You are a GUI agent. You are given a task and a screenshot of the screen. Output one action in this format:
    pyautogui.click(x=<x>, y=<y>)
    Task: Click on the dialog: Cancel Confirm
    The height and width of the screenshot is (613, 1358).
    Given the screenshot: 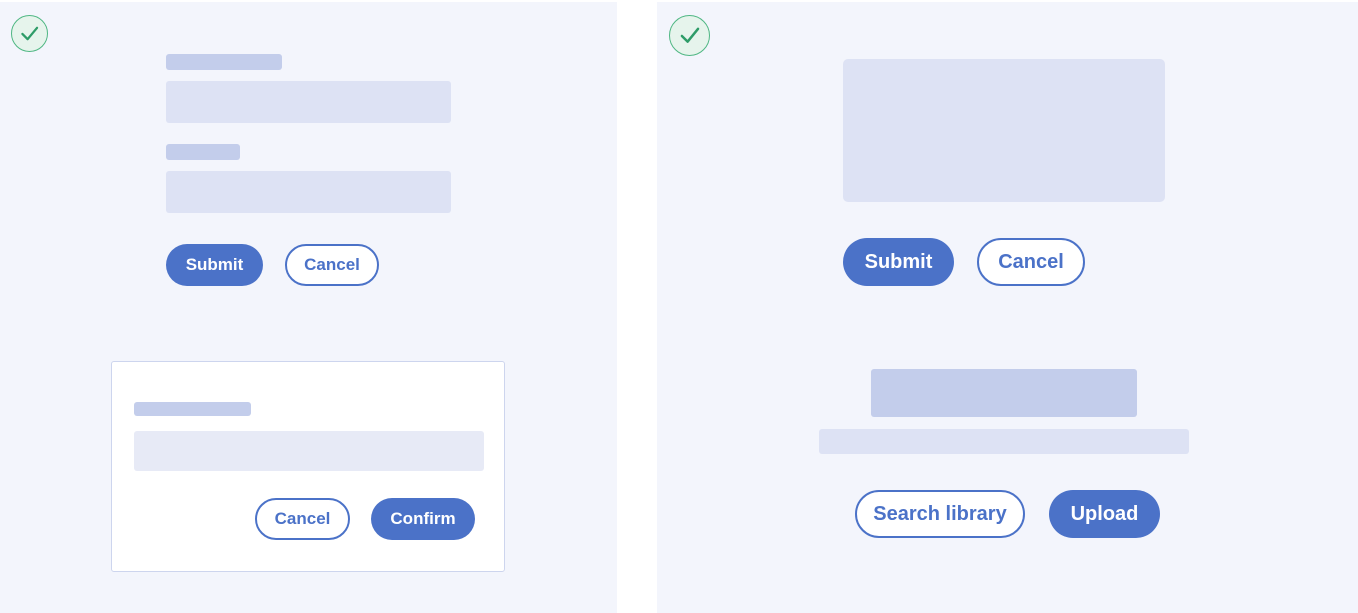 What is the action you would take?
    pyautogui.click(x=308, y=466)
    